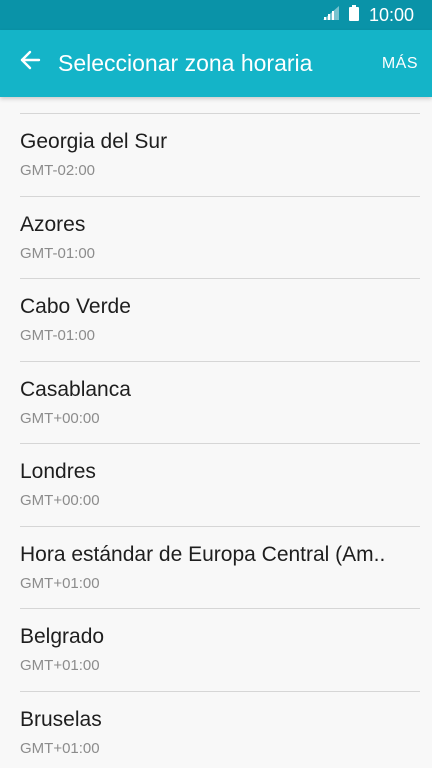  Describe the element at coordinates (220, 238) in the screenshot. I see `list-item: Azores GMT-01:00` at that location.